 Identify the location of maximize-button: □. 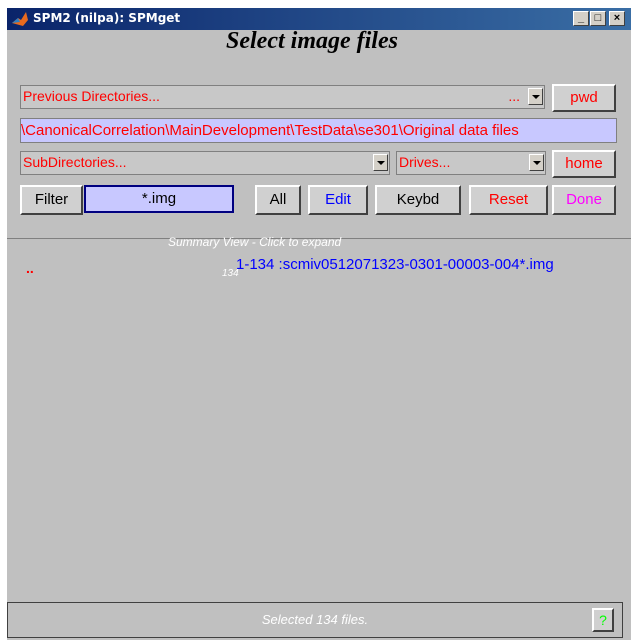
(598, 18).